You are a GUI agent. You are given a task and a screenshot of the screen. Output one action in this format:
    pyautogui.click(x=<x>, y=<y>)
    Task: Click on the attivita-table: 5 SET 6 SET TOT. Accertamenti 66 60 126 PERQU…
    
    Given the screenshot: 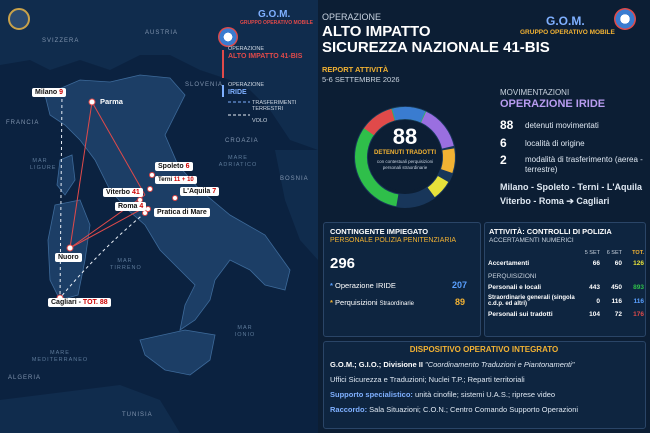 What is the action you would take?
    pyautogui.click(x=566, y=284)
    